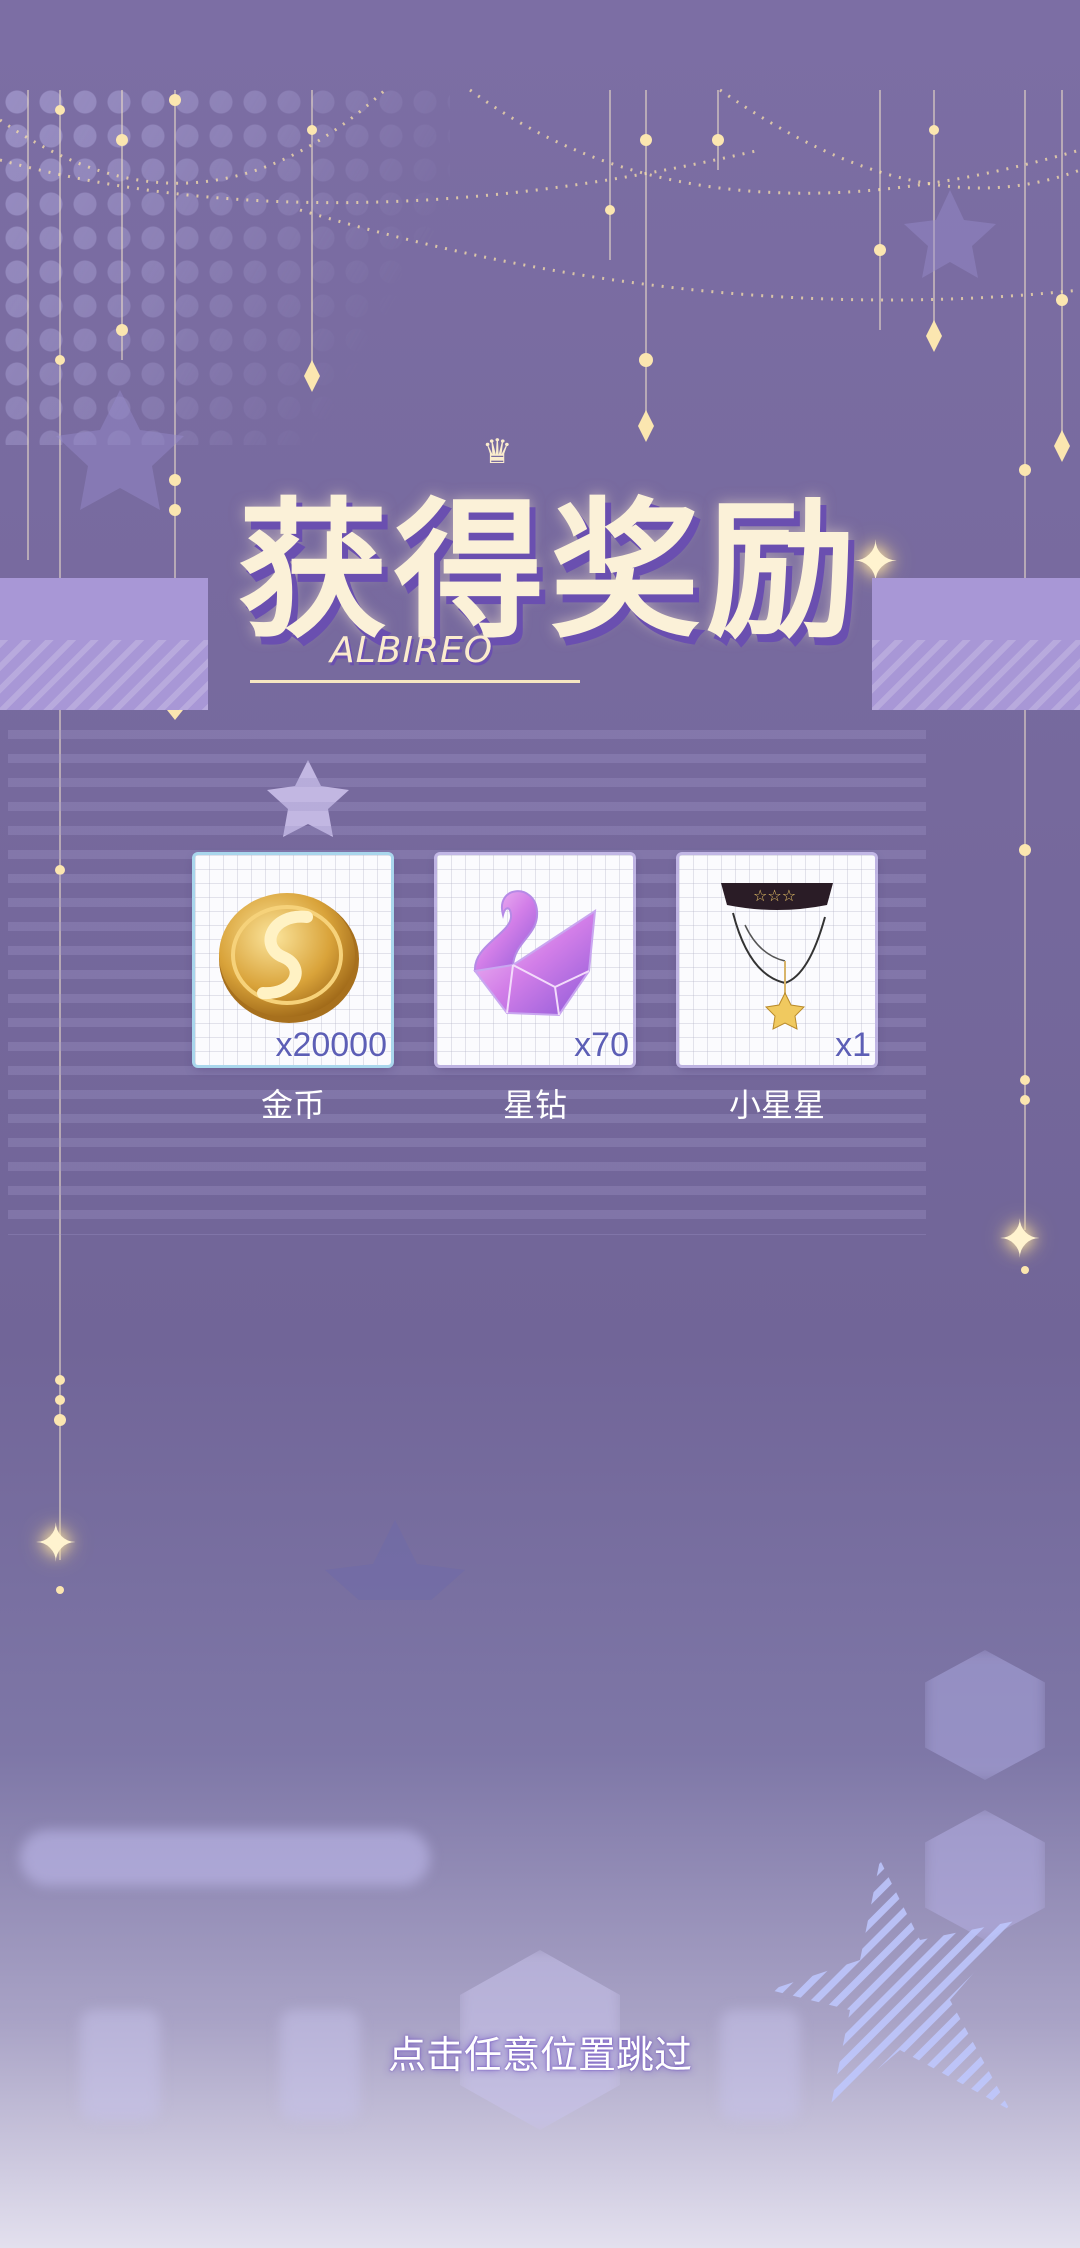 This screenshot has height=2248, width=1080. Describe the element at coordinates (104, 644) in the screenshot. I see `title-ribbon-left` at that location.